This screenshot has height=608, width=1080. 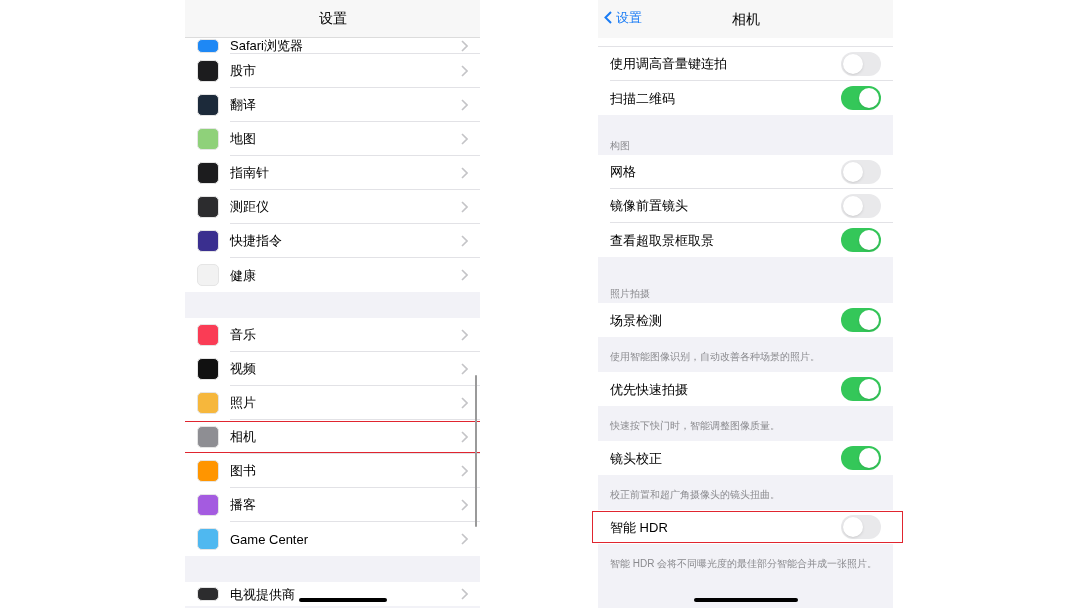 What do you see at coordinates (608, 17) in the screenshot?
I see `back-chevron-icon` at bounding box center [608, 17].